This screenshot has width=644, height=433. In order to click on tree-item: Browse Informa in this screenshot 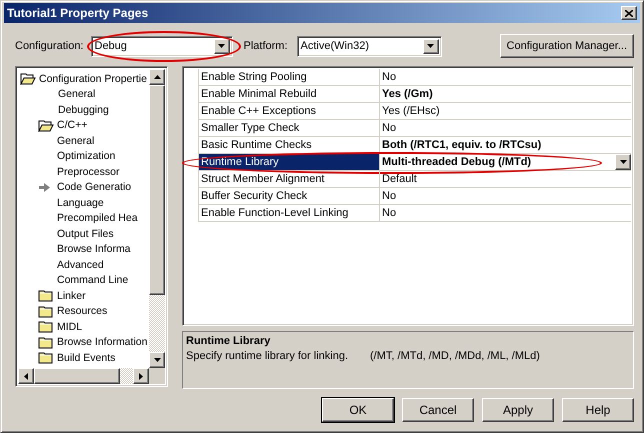, I will do `click(94, 249)`.